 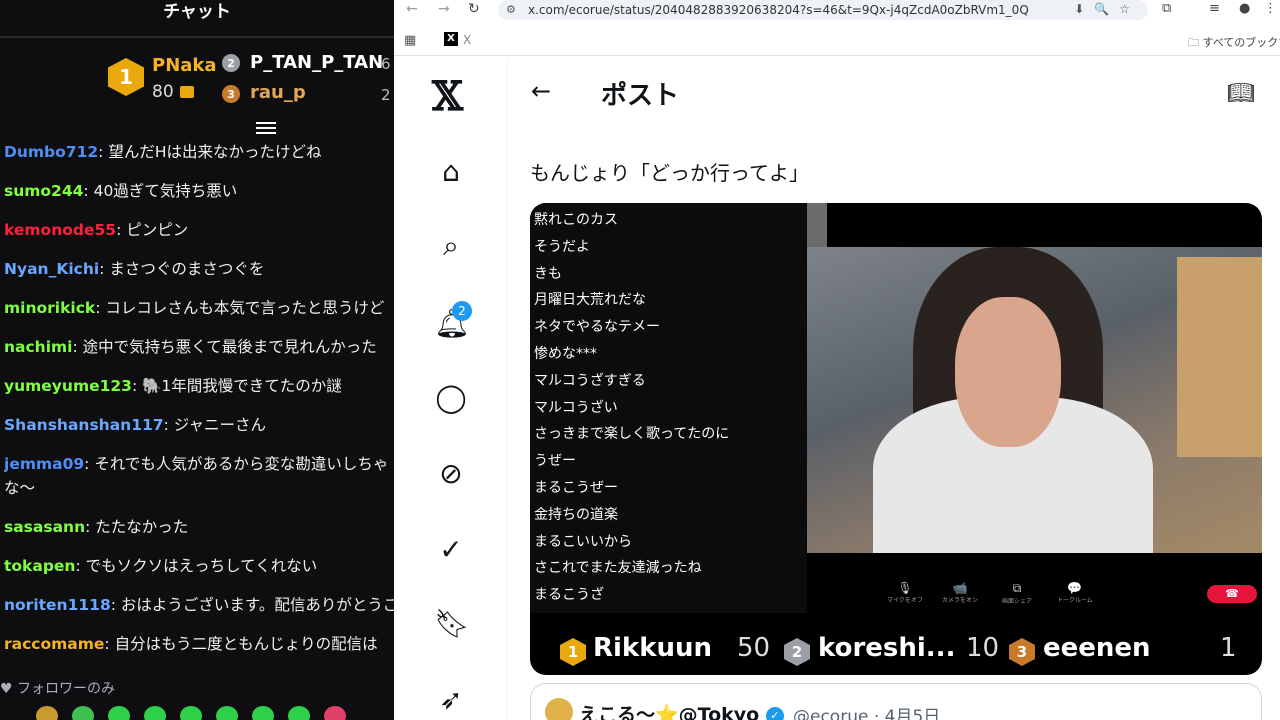 I want to click on chat-username: kemonode55, so click(x=60, y=230).